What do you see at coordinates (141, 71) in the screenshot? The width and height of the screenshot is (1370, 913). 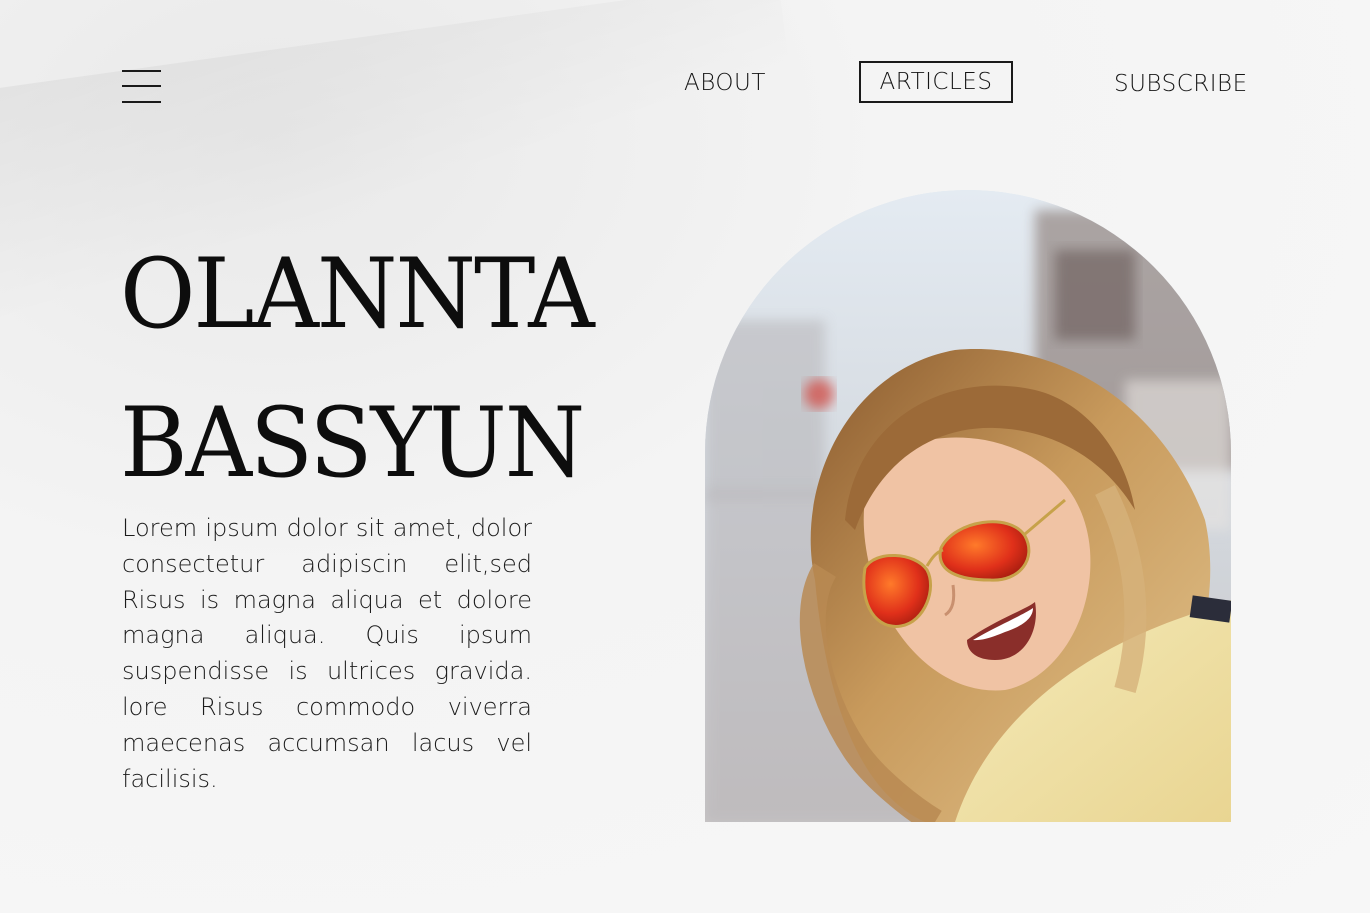 I see `menu-bar-top` at bounding box center [141, 71].